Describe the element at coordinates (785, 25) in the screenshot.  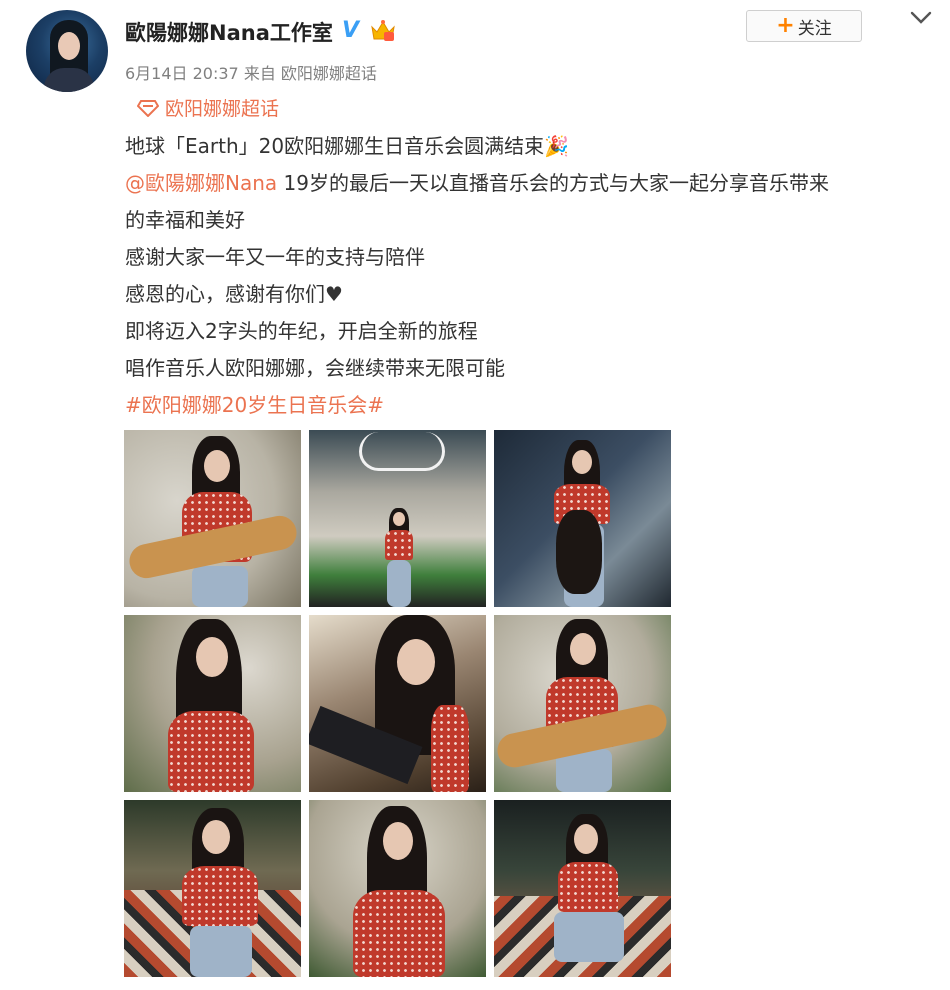
I see `plus-icon: +` at that location.